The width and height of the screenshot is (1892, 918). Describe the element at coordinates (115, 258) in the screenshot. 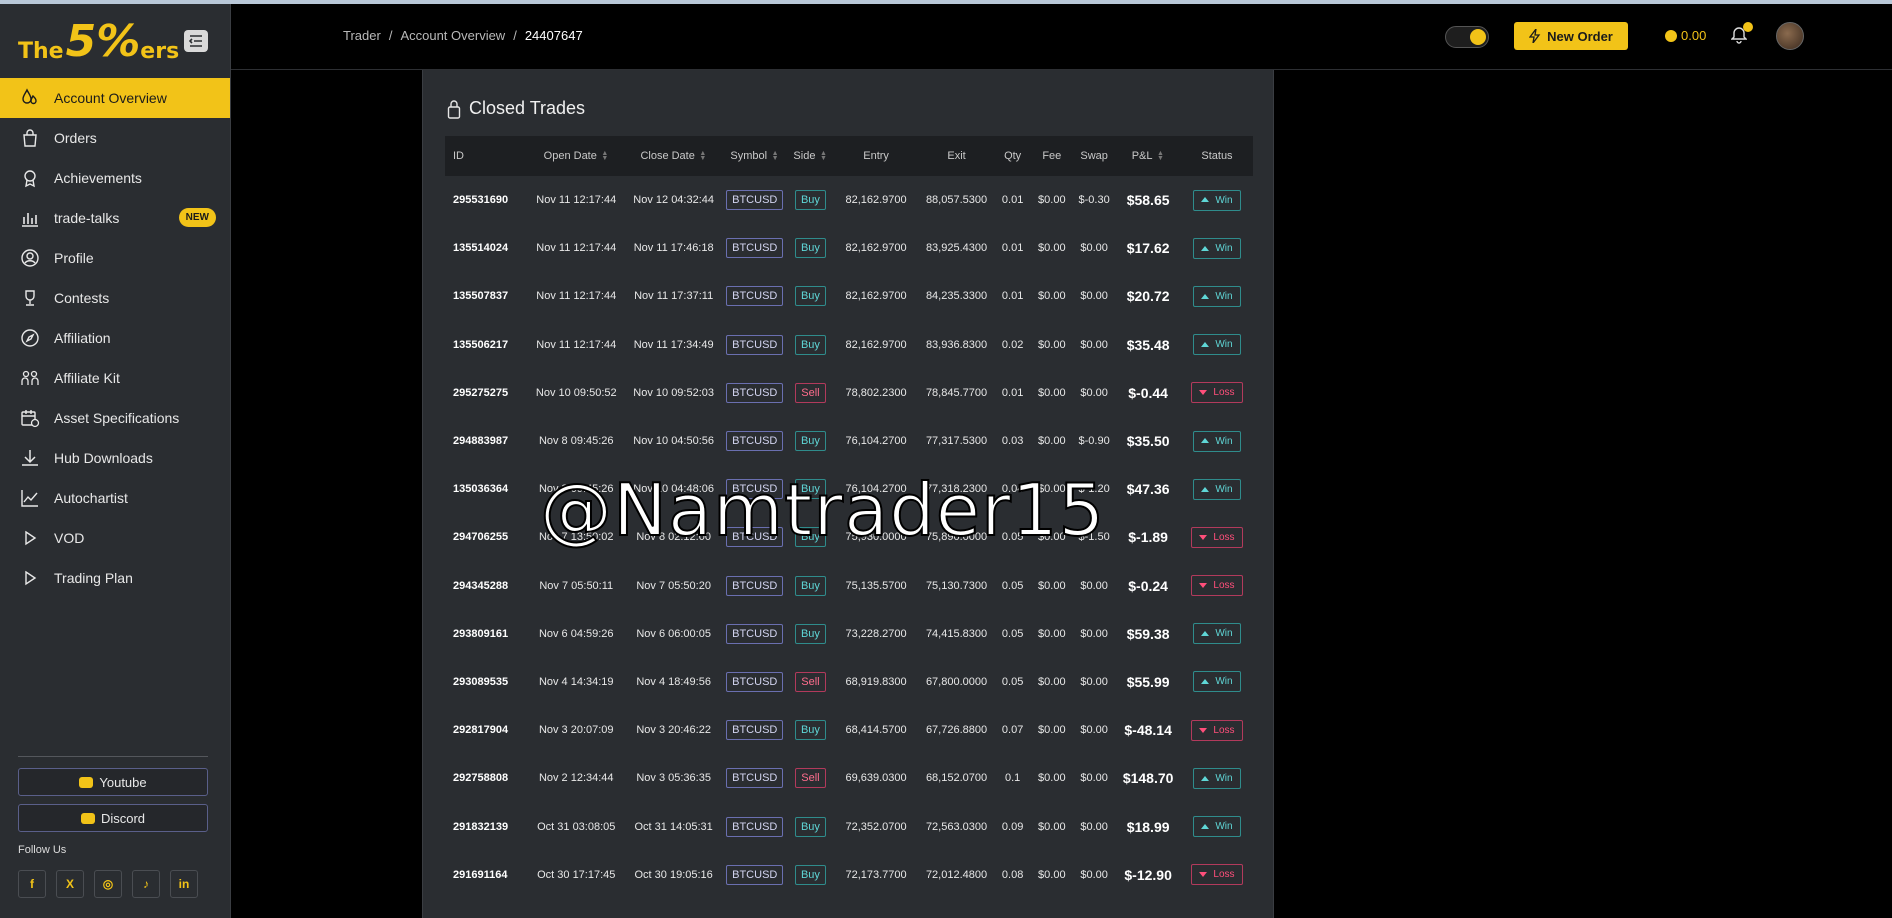

I see `sidebar-item-profile: Profile` at that location.